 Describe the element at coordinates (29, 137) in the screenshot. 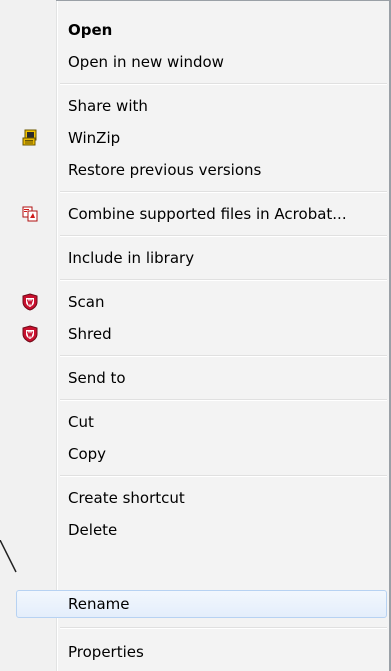

I see `winzip-icon` at that location.